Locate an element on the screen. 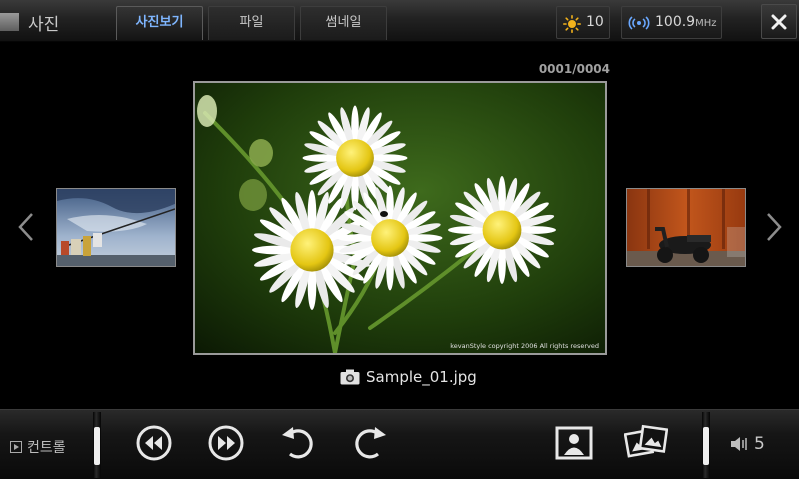 The width and height of the screenshot is (799, 479). control-toggle: 컨트롤 is located at coordinates (38, 447).